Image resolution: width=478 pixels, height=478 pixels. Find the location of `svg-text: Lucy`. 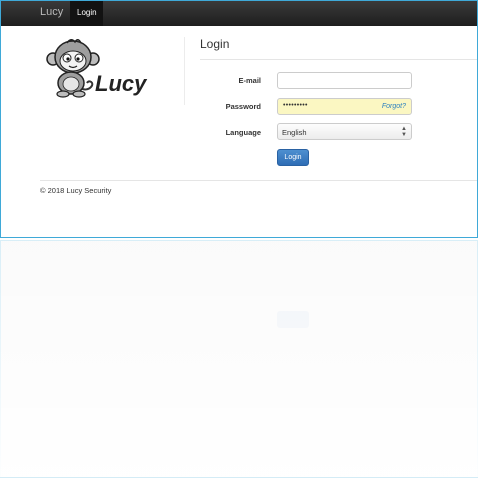

svg-text: Lucy is located at coordinates (121, 83).